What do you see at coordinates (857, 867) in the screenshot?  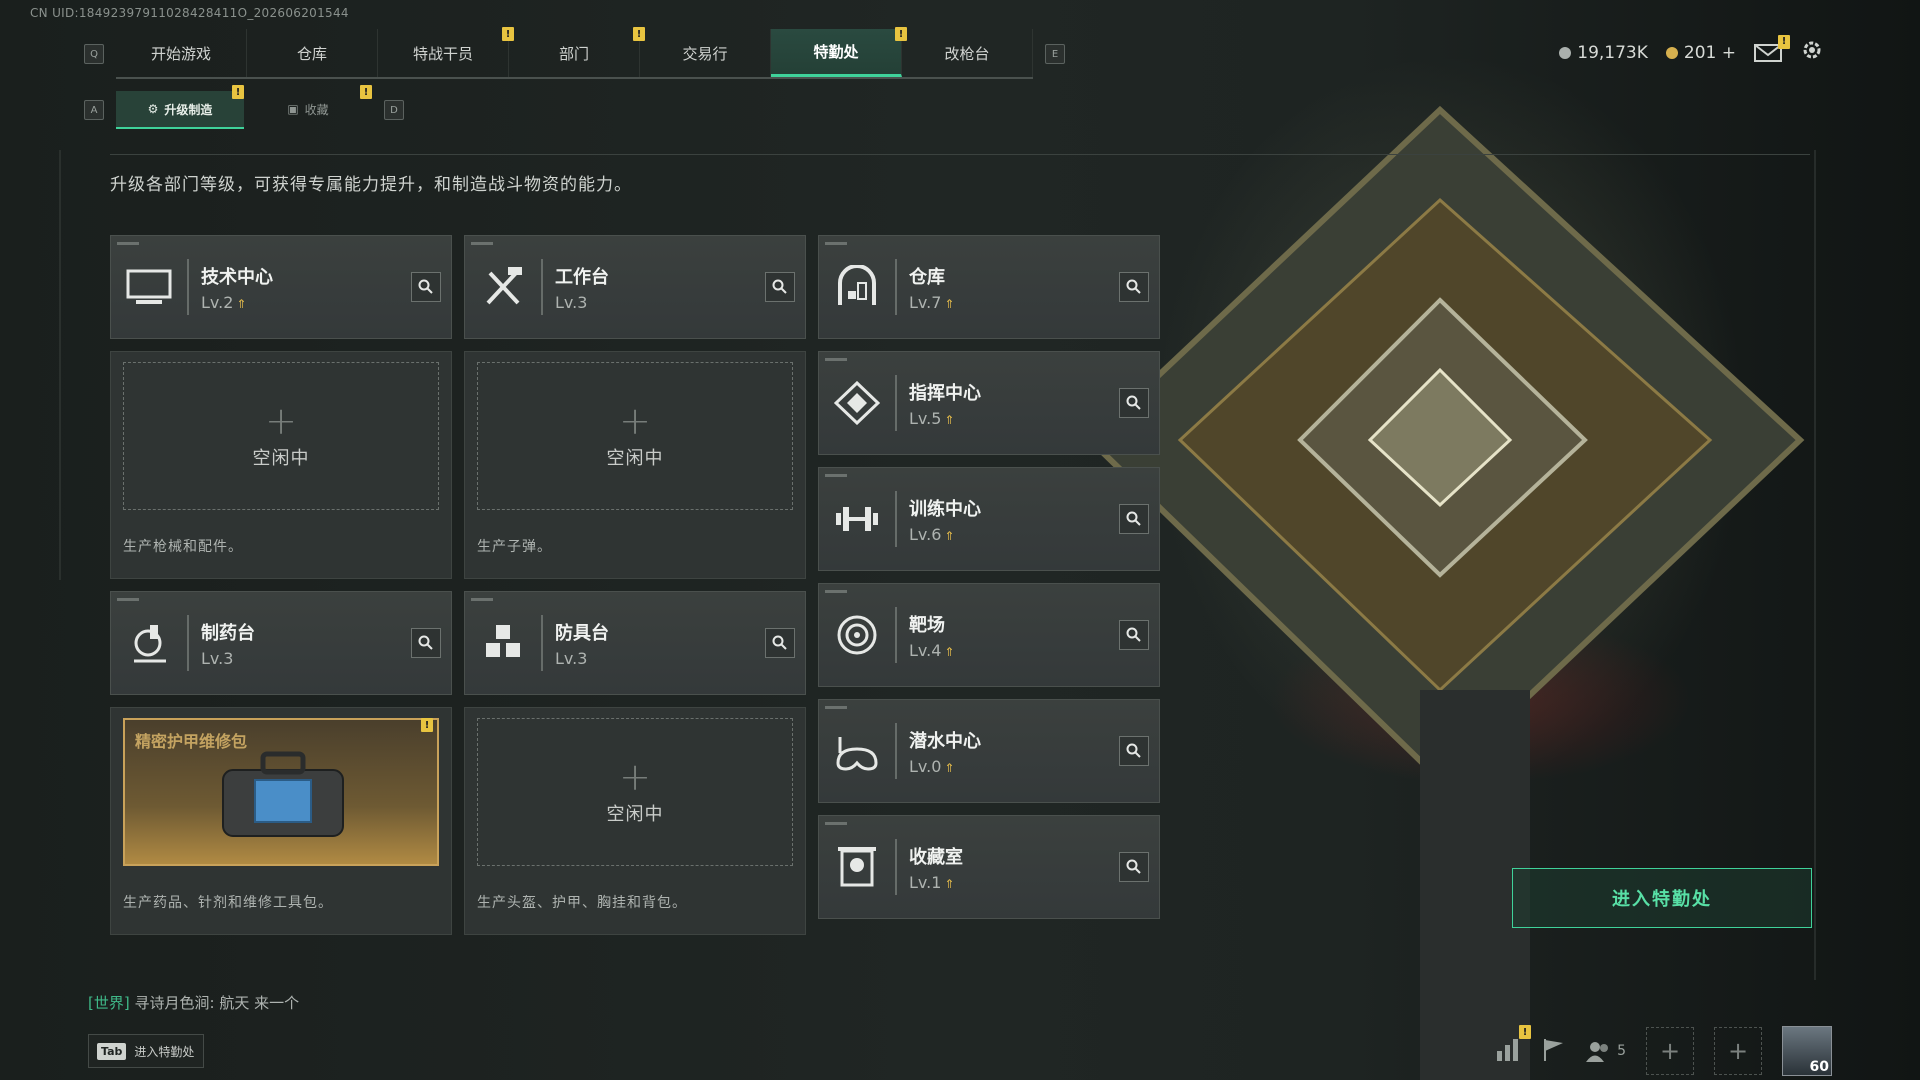 I see `trophy-case-icon` at bounding box center [857, 867].